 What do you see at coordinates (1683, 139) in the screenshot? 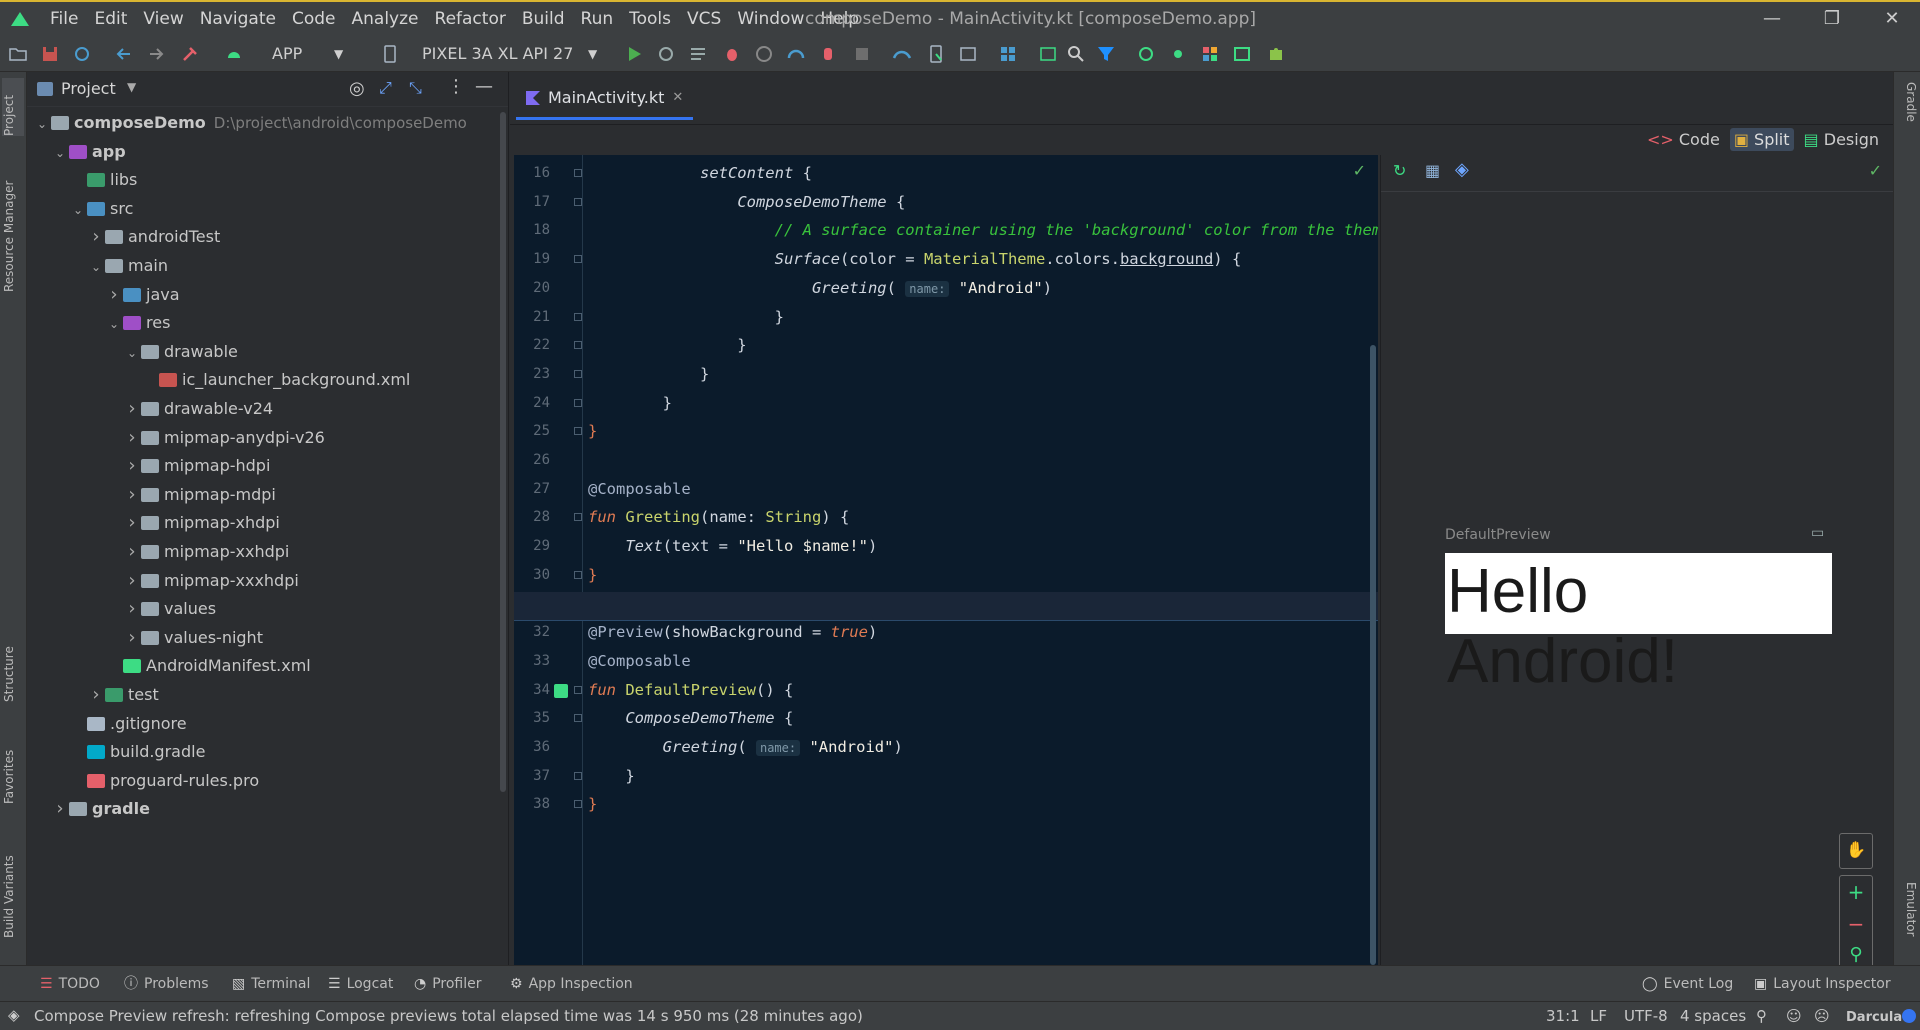
I see `code-mode-button: <> Code` at bounding box center [1683, 139].